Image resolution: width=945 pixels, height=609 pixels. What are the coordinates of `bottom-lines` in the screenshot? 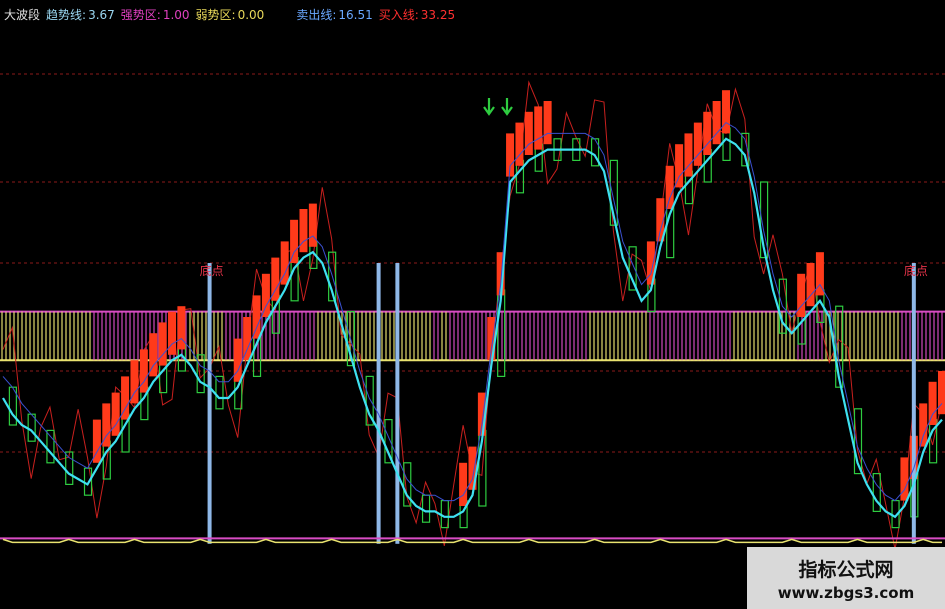 It's located at (472, 540).